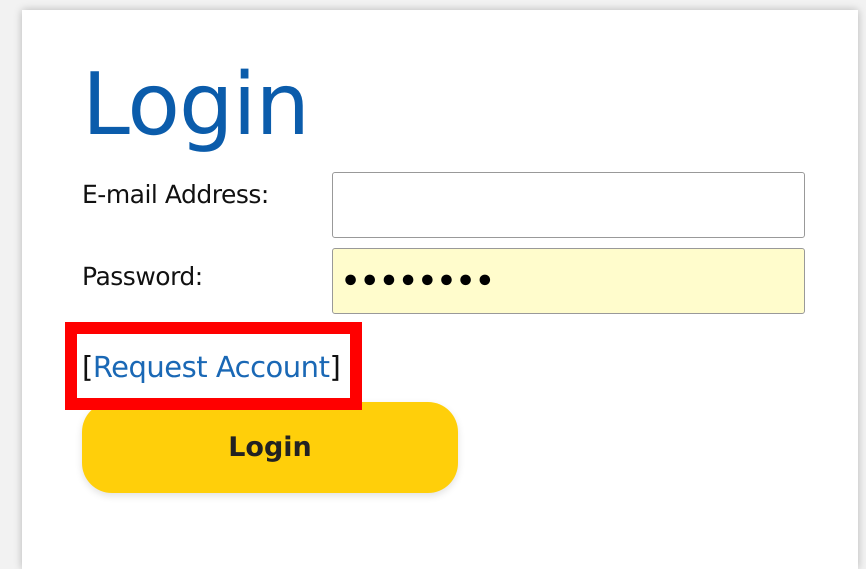 Image resolution: width=866 pixels, height=569 pixels. I want to click on request-account-link: Request Account, so click(211, 367).